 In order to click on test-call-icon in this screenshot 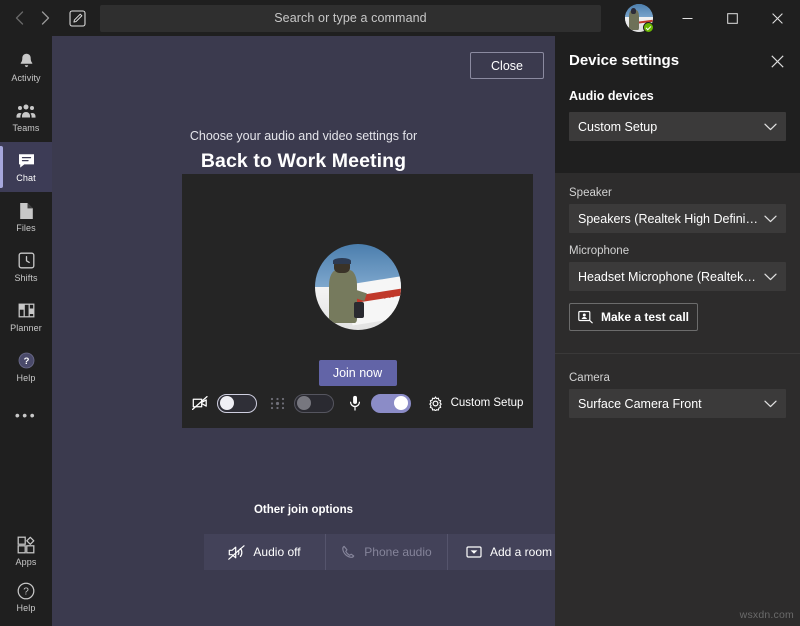, I will do `click(585, 317)`.